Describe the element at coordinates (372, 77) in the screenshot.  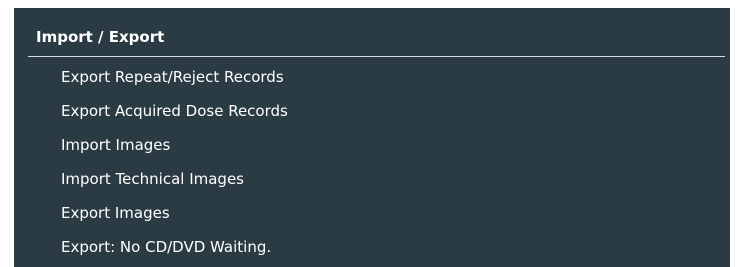
I see `menu-item-export-repeat-reject-records: Export Repeat/Reject Records` at that location.